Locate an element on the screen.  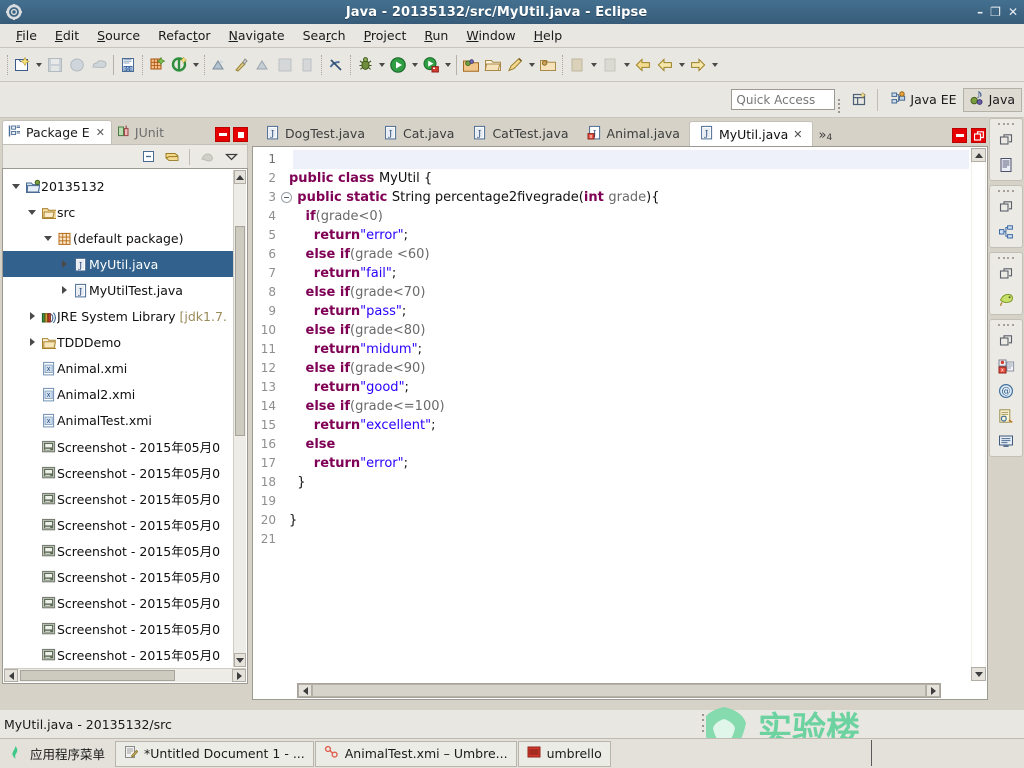
menu-source: Source is located at coordinates (118, 35).